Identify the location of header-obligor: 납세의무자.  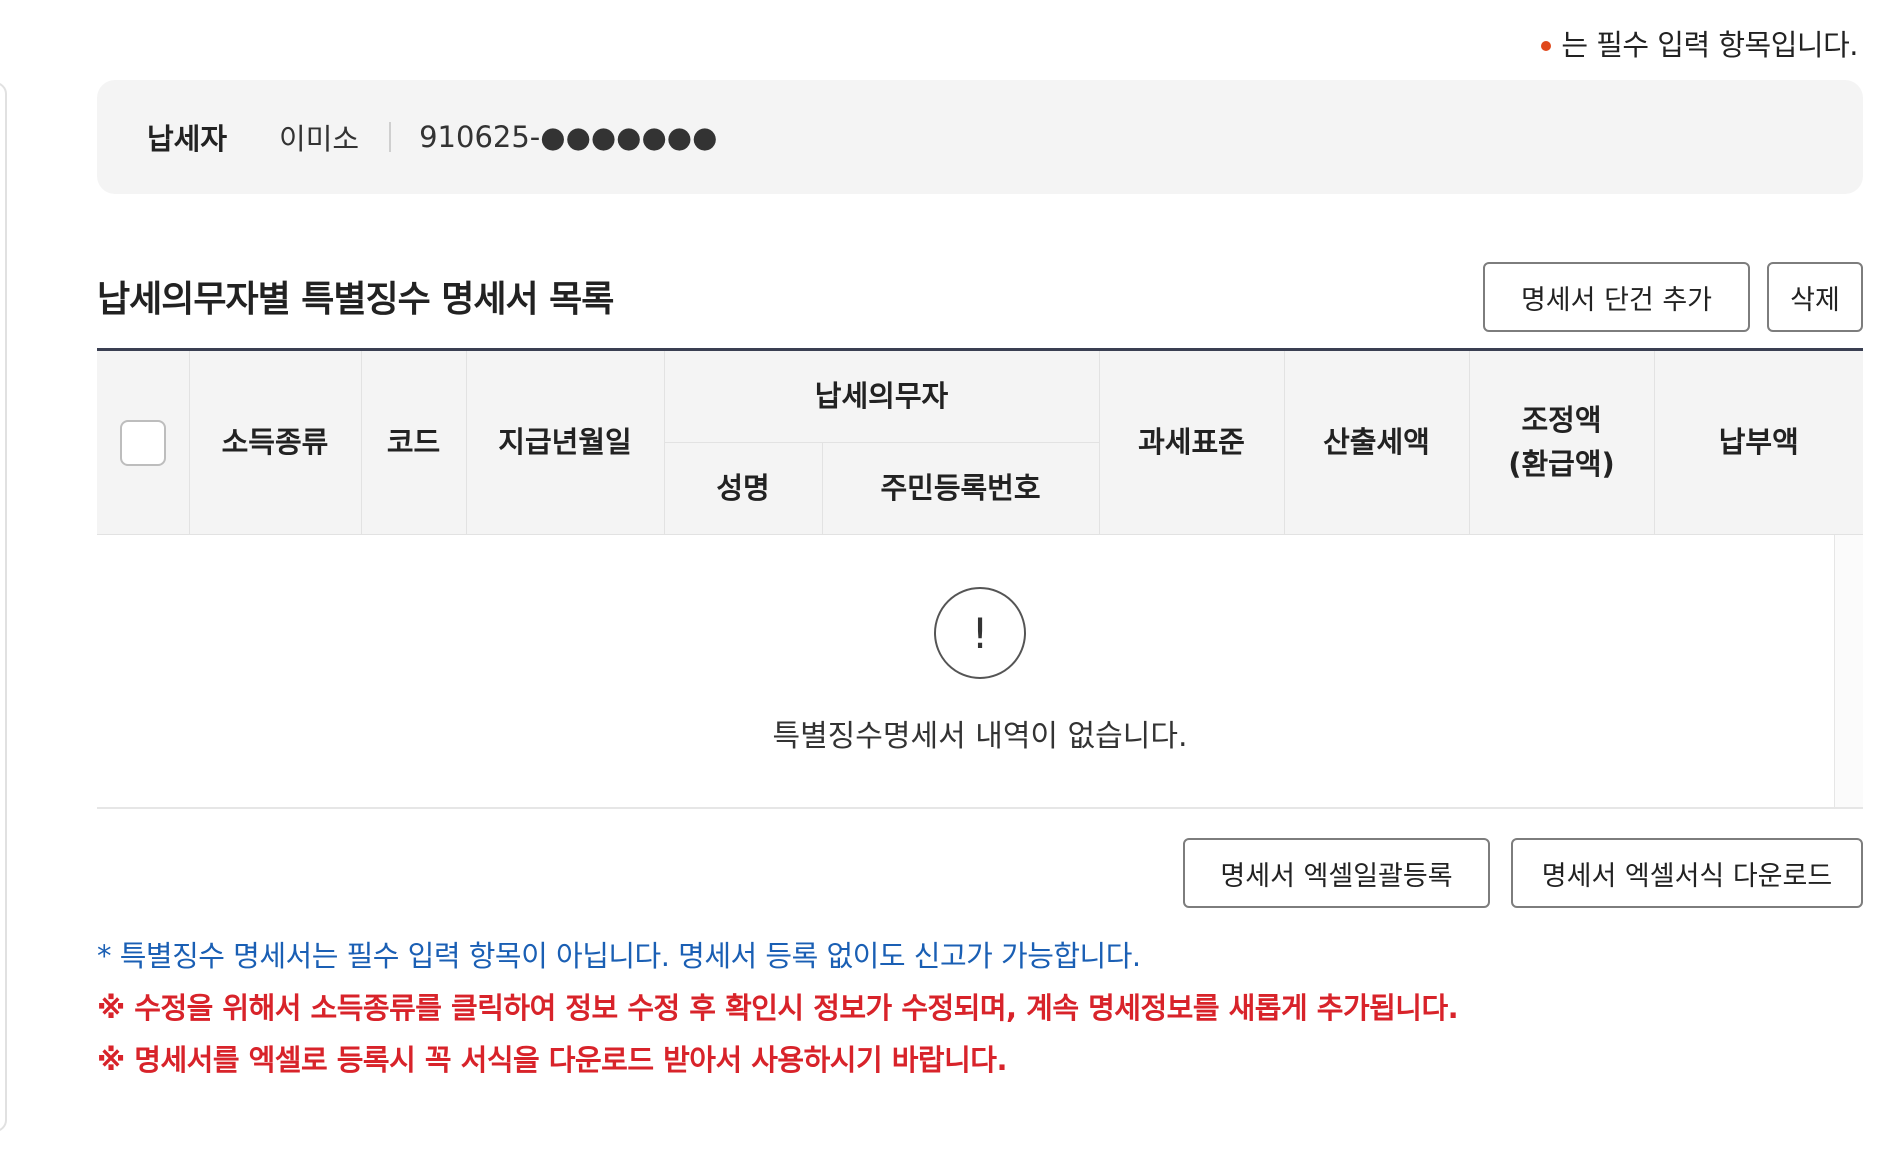
(881, 395).